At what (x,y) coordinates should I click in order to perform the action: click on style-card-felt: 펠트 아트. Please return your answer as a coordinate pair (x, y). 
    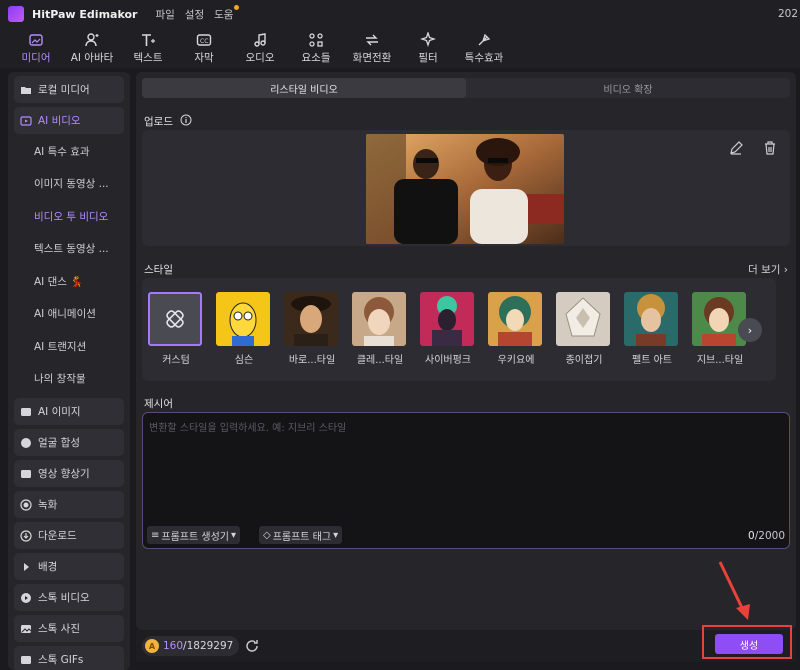
    Looking at the image, I should click on (652, 331).